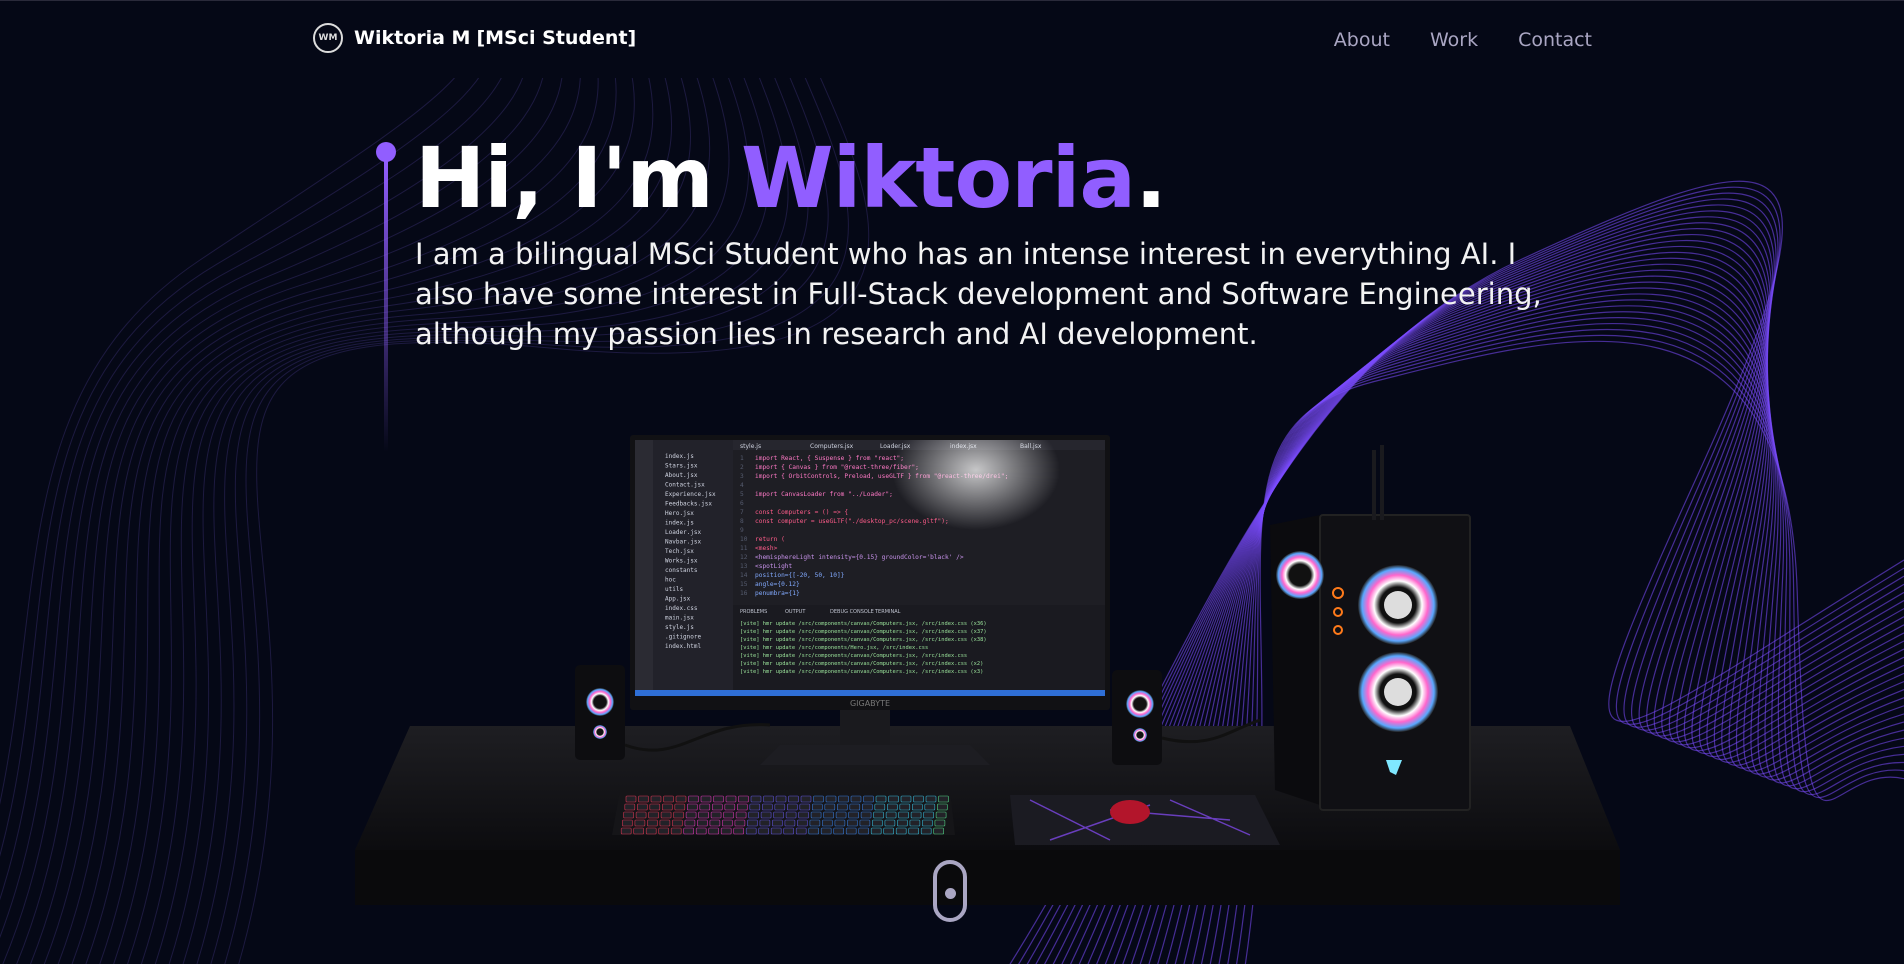  Describe the element at coordinates (1362, 40) in the screenshot. I see `nav-link-about: About` at that location.